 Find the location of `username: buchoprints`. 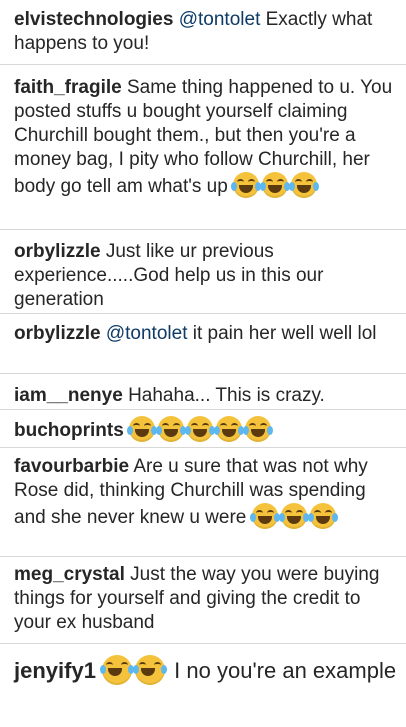

username: buchoprints is located at coordinates (69, 430).